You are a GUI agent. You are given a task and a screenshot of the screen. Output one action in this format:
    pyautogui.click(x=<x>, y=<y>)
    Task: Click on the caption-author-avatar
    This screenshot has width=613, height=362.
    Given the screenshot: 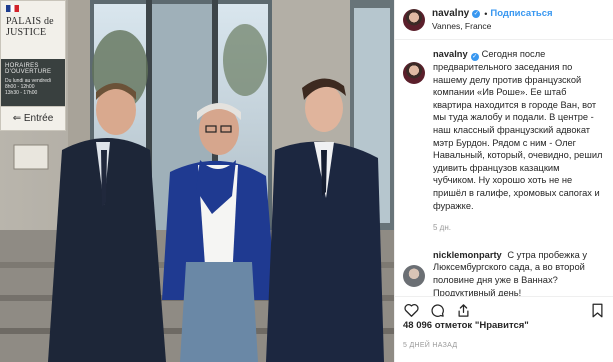 What is the action you would take?
    pyautogui.click(x=414, y=73)
    